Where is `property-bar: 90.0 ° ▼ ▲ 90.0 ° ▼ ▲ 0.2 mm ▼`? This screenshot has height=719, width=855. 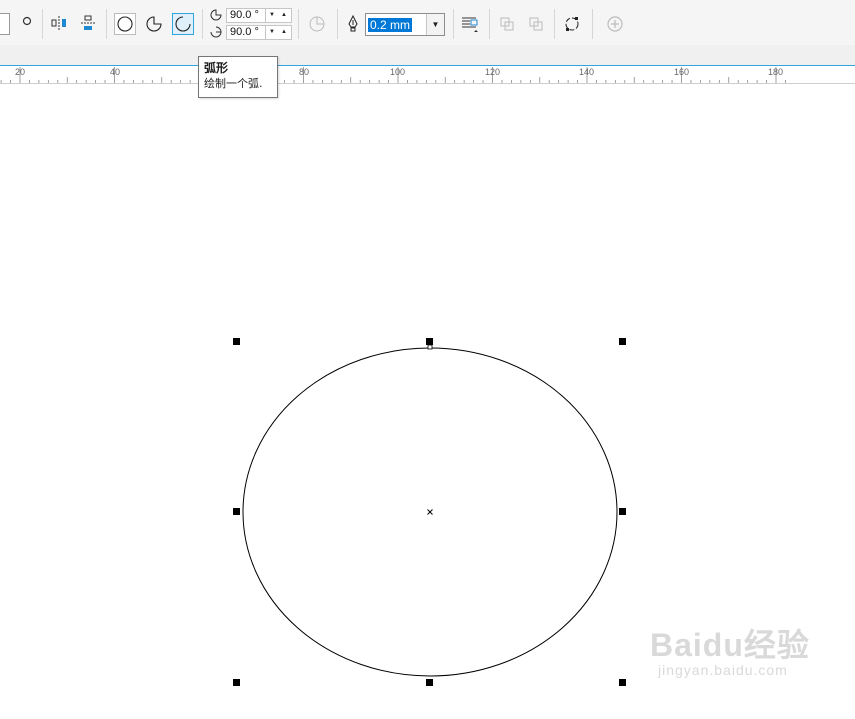 property-bar: 90.0 ° ▼ ▲ 90.0 ° ▼ ▲ 0.2 mm ▼ is located at coordinates (427, 23).